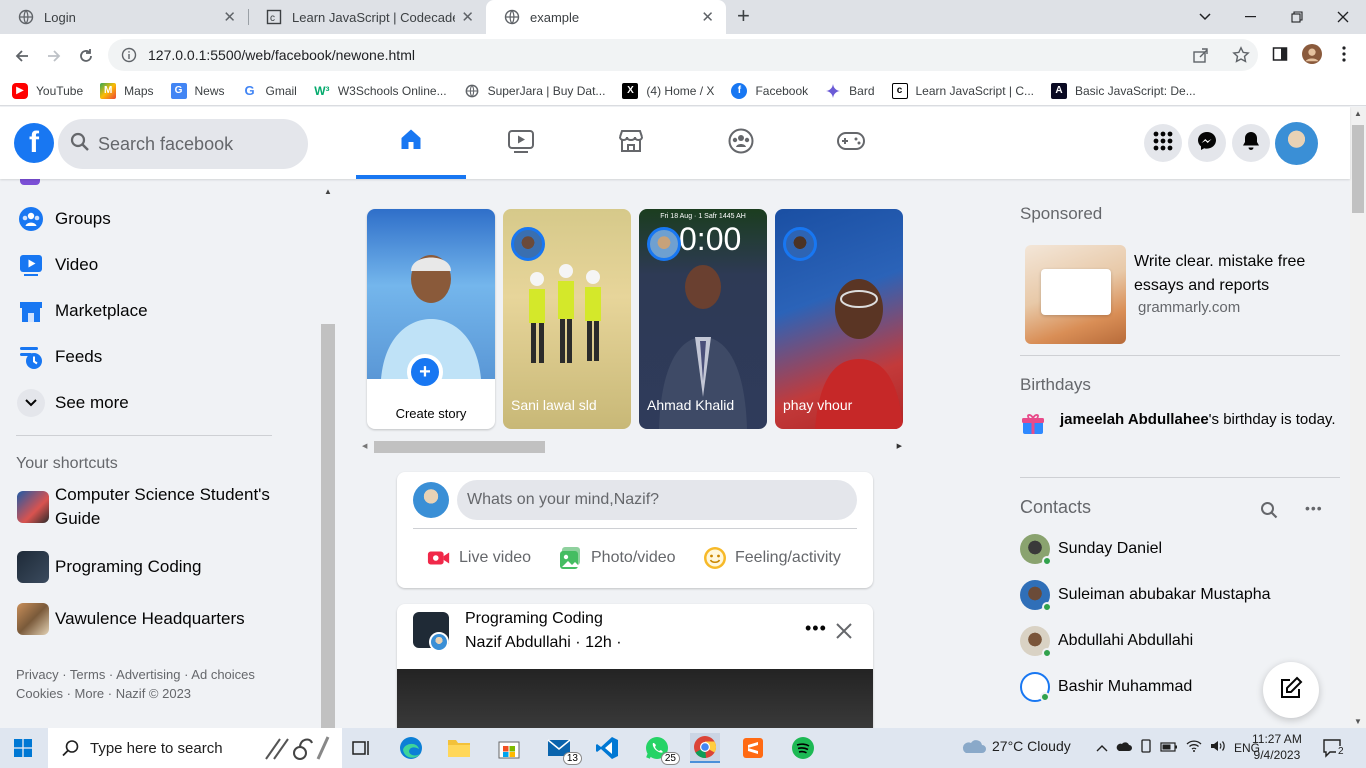  I want to click on forward-arrow-icon, so click(54, 56).